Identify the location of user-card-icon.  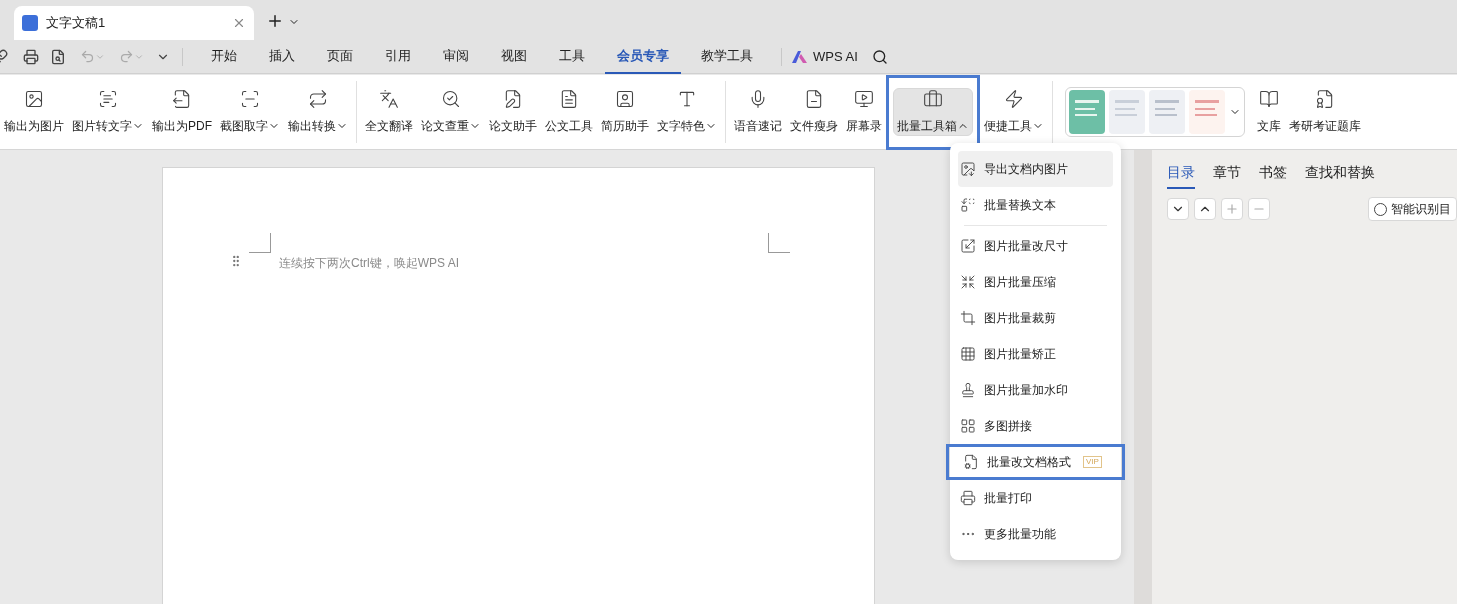
(625, 99).